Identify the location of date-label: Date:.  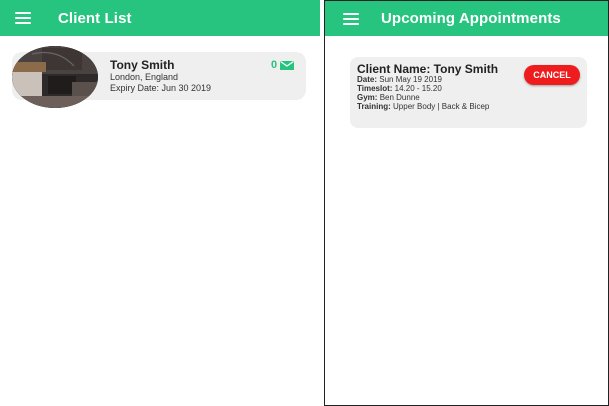
(367, 79).